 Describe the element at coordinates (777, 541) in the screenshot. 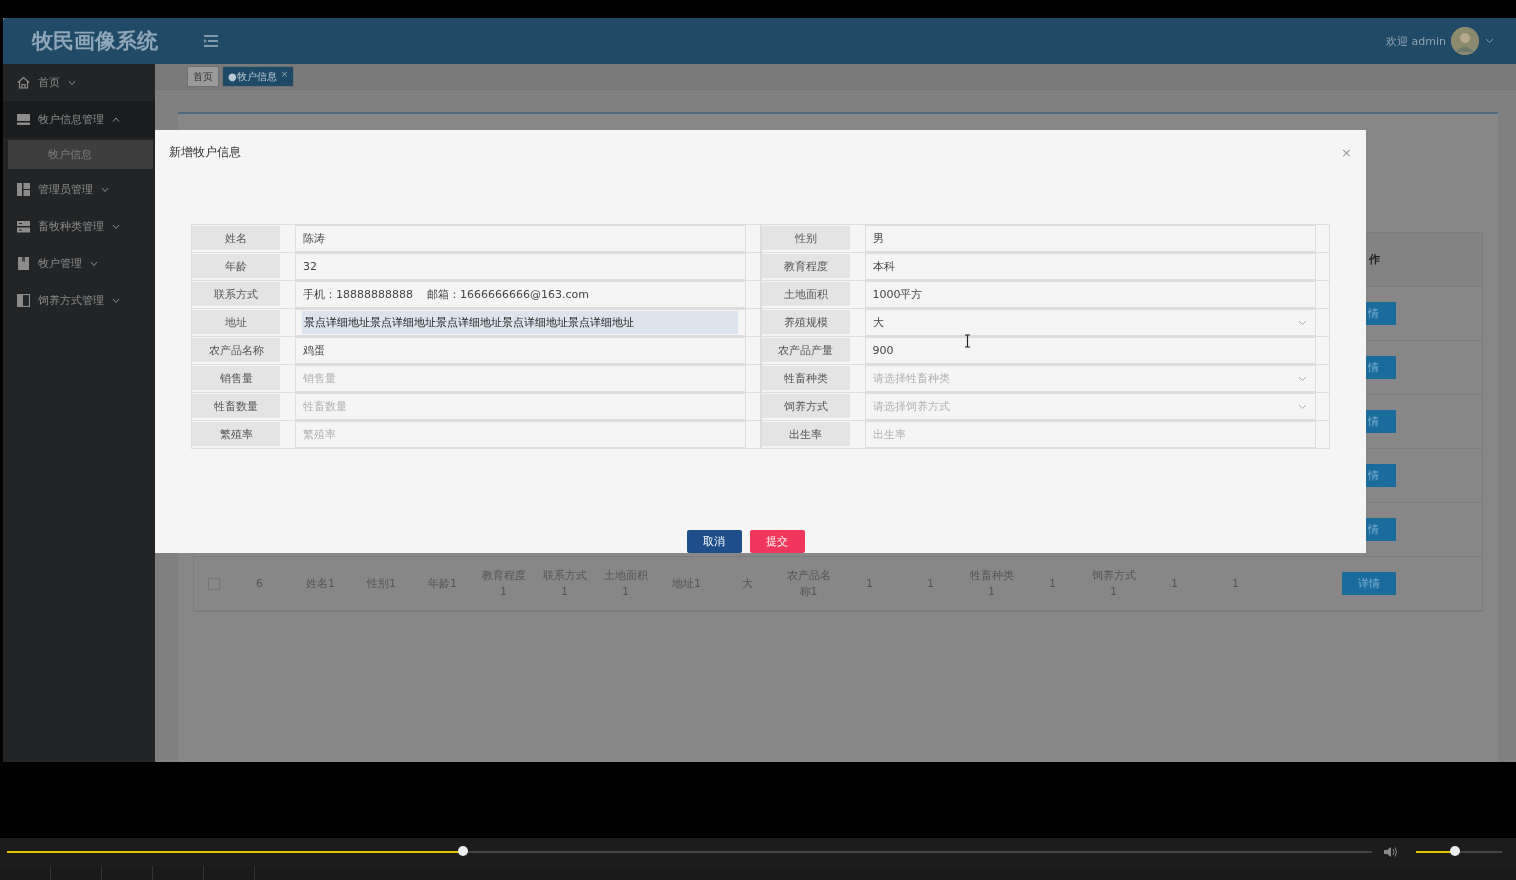

I see `submit-button: 提交` at that location.